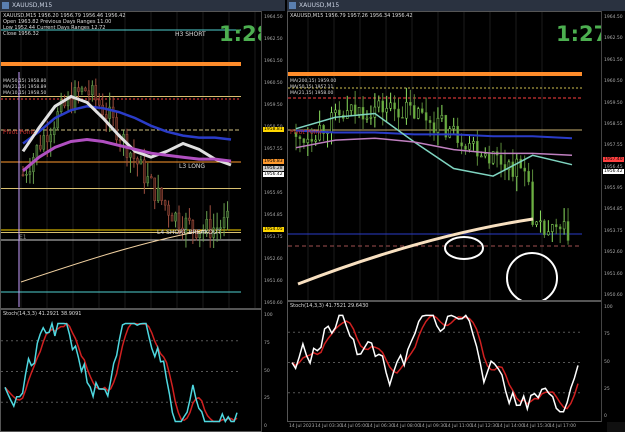  Describe the element at coordinates (273, 105) in the screenshot. I see `price-tick-label: 1959.50` at that location.